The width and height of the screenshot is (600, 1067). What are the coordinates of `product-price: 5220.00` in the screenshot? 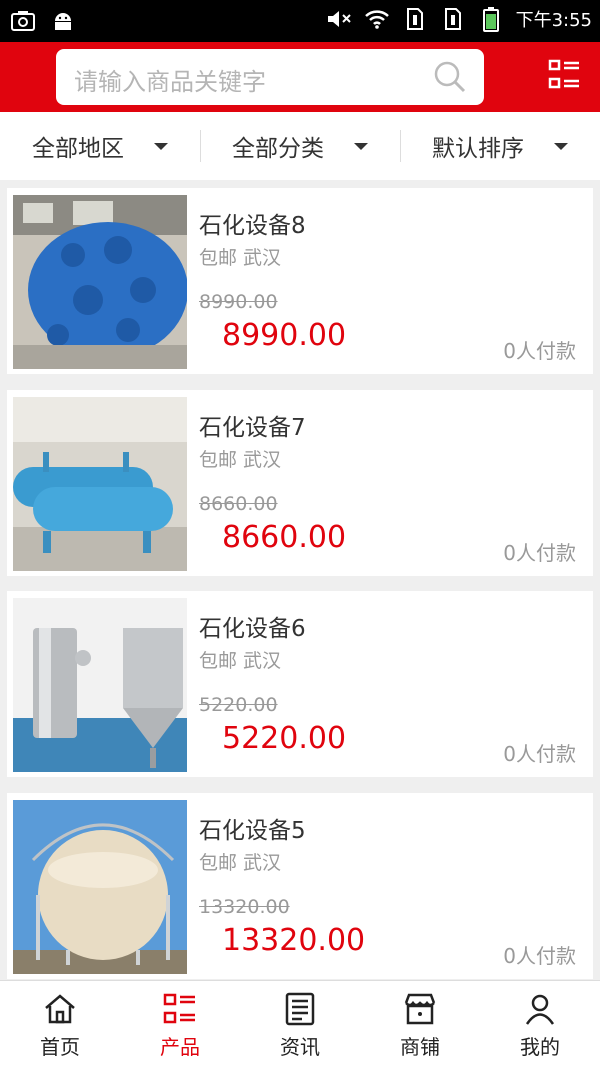 It's located at (284, 738).